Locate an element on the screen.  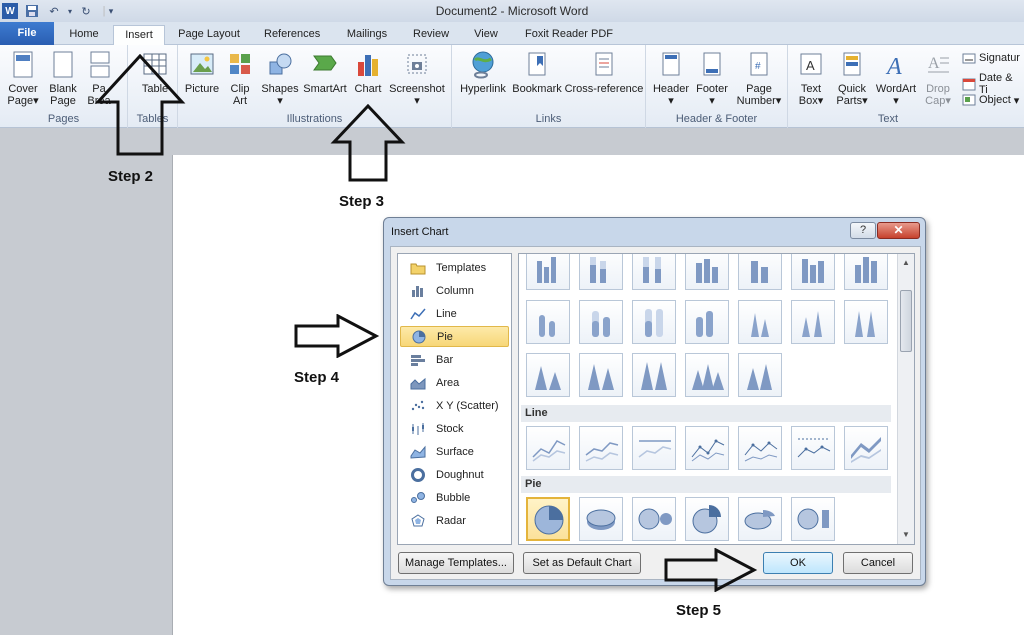
object-button: Object ▾ is located at coordinates (990, 100).